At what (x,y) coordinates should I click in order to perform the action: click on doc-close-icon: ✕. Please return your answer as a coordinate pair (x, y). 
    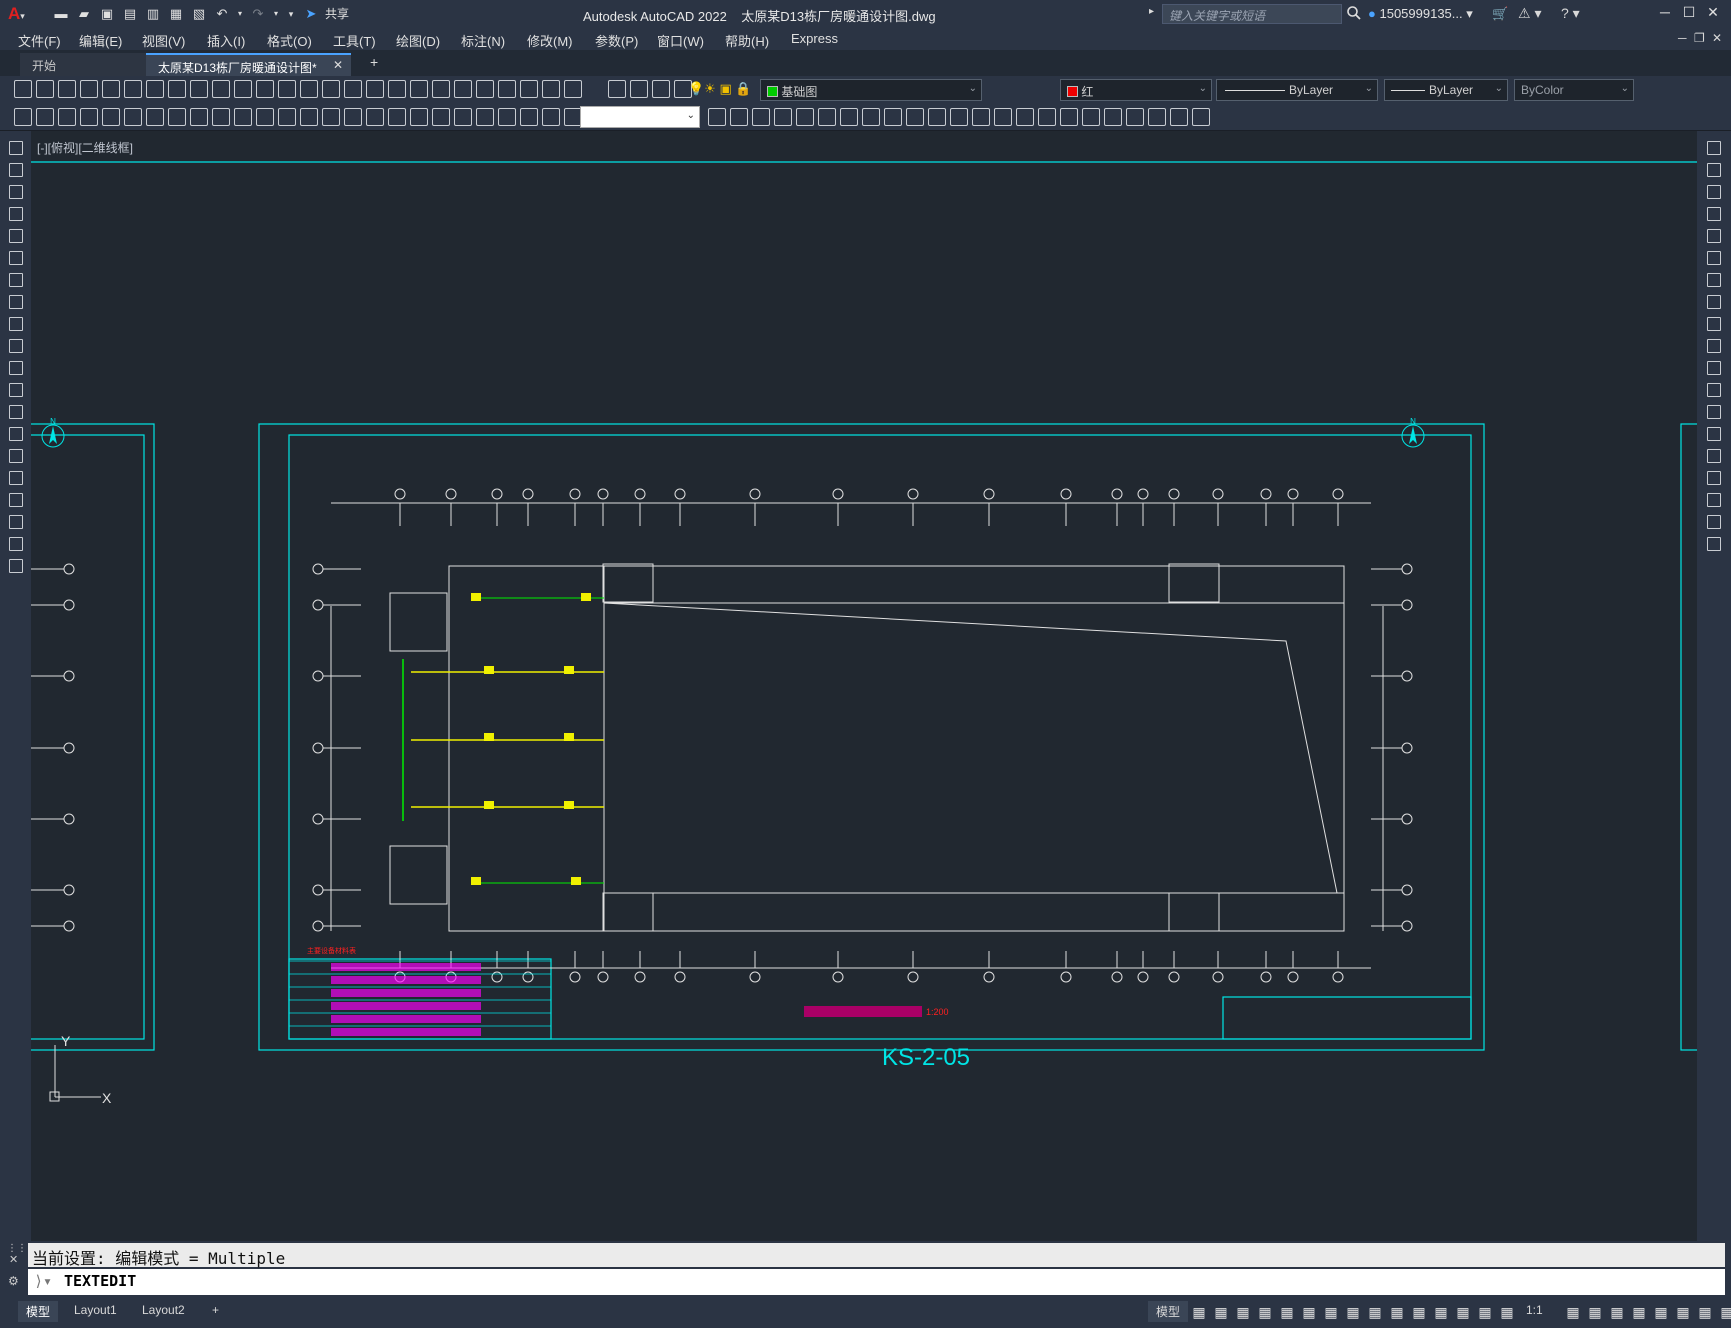
    Looking at the image, I should click on (1717, 38).